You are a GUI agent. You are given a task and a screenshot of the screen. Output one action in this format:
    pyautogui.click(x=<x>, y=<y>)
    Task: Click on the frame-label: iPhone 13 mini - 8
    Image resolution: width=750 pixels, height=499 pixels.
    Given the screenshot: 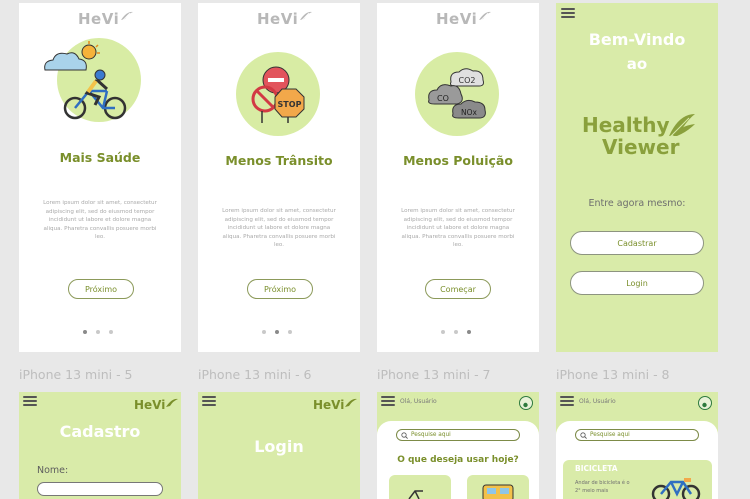 What is the action you would take?
    pyautogui.click(x=613, y=374)
    